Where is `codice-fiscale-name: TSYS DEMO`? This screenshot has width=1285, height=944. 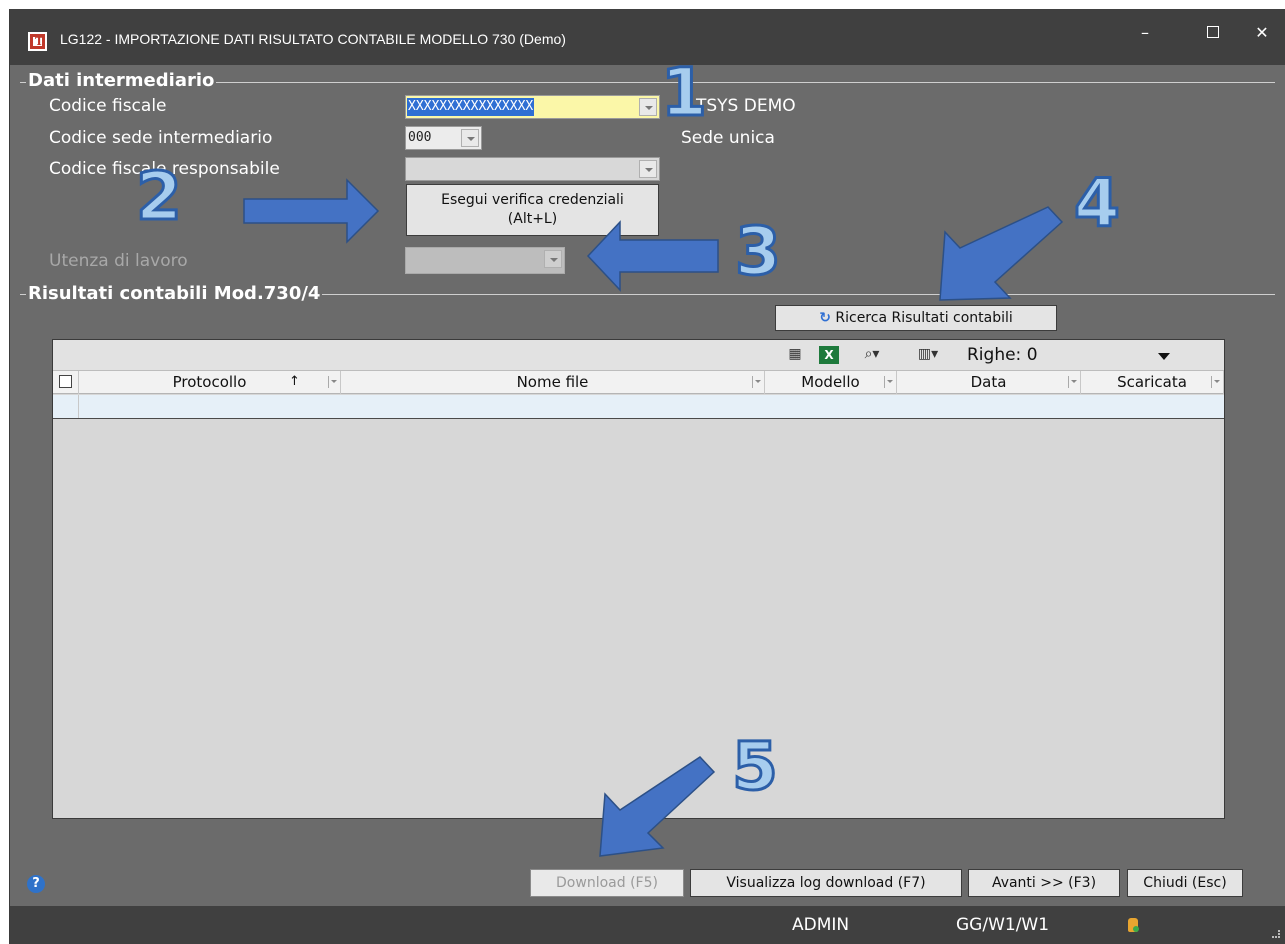
codice-fiscale-name: TSYS DEMO is located at coordinates (746, 106).